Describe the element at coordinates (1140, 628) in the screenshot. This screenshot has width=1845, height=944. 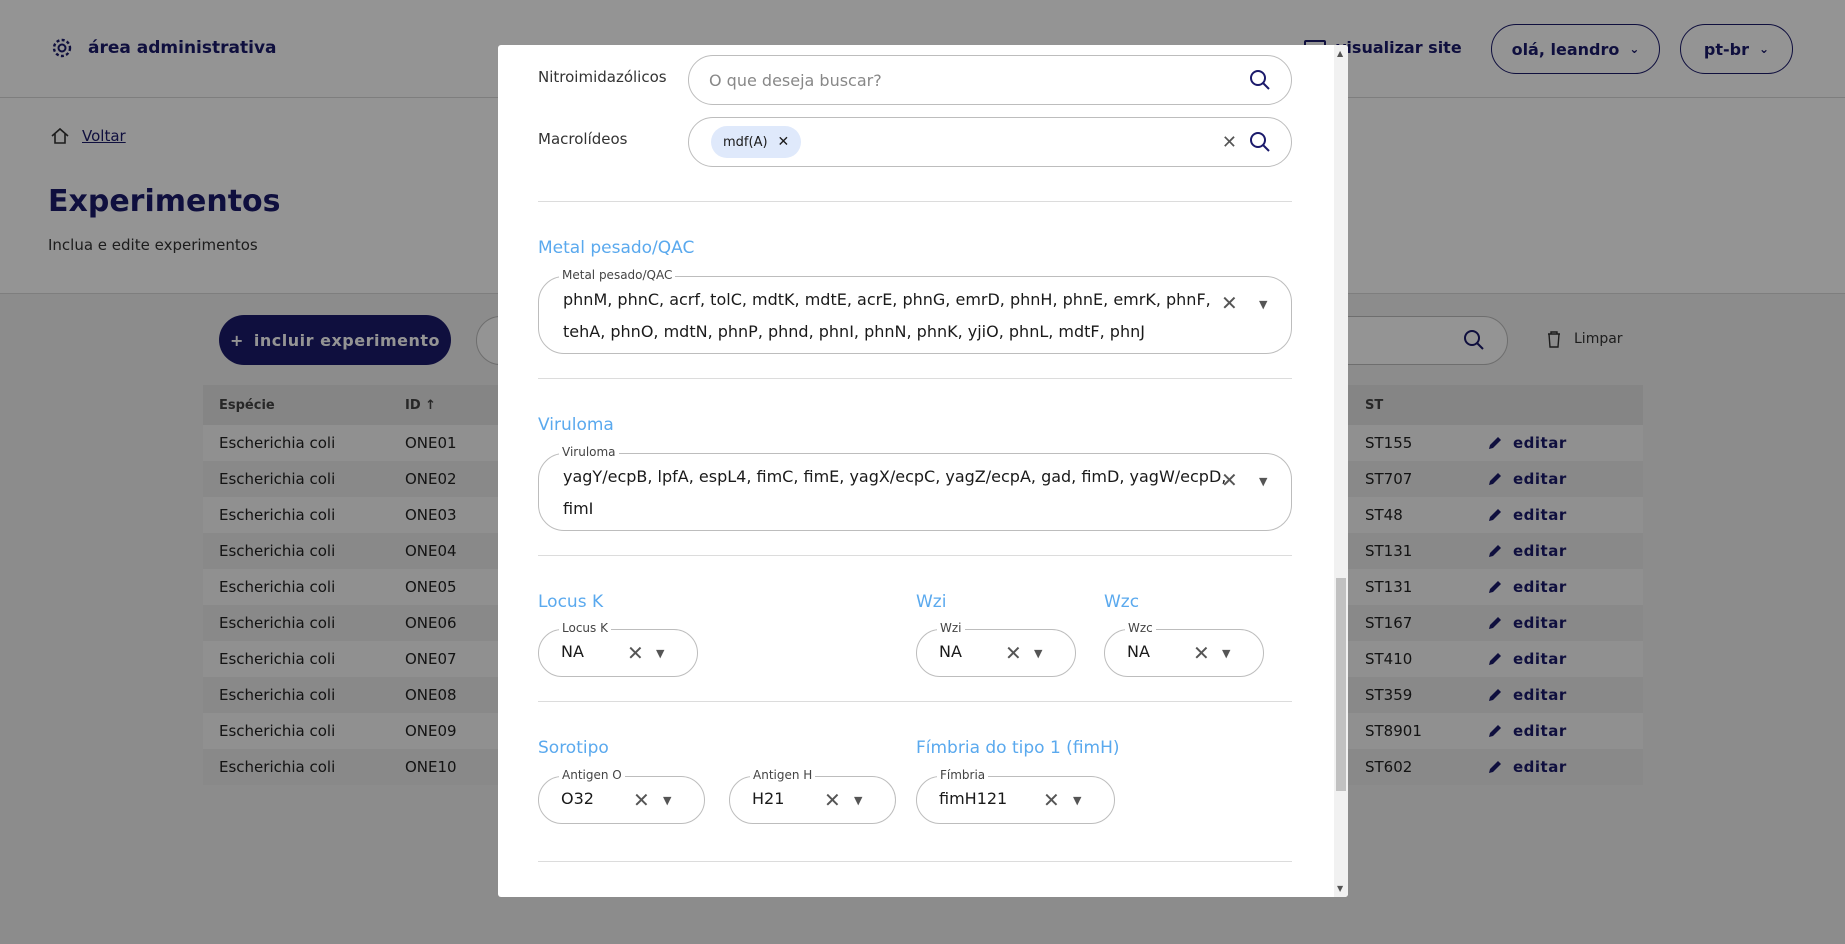
I see `wzc-legend: Wzc` at that location.